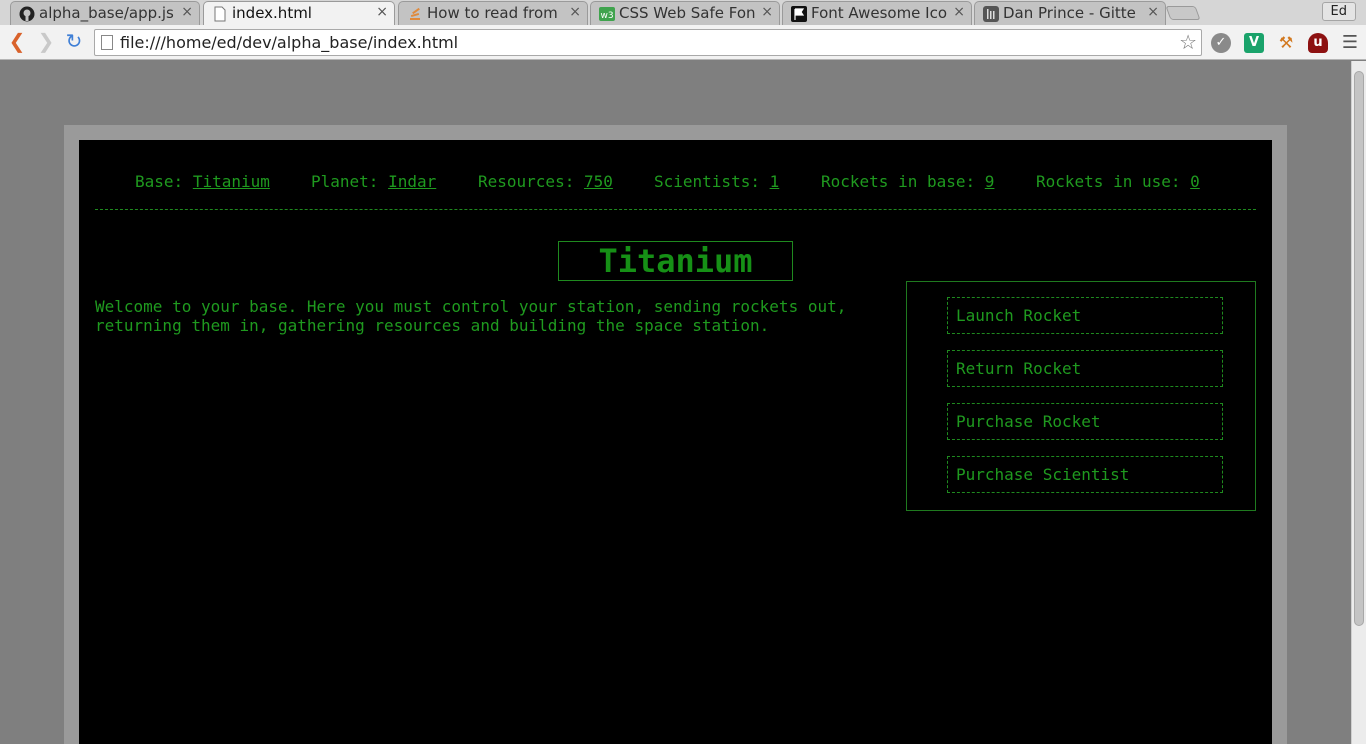  Describe the element at coordinates (1221, 43) in the screenshot. I see `compass-extension-icon: ✓` at that location.